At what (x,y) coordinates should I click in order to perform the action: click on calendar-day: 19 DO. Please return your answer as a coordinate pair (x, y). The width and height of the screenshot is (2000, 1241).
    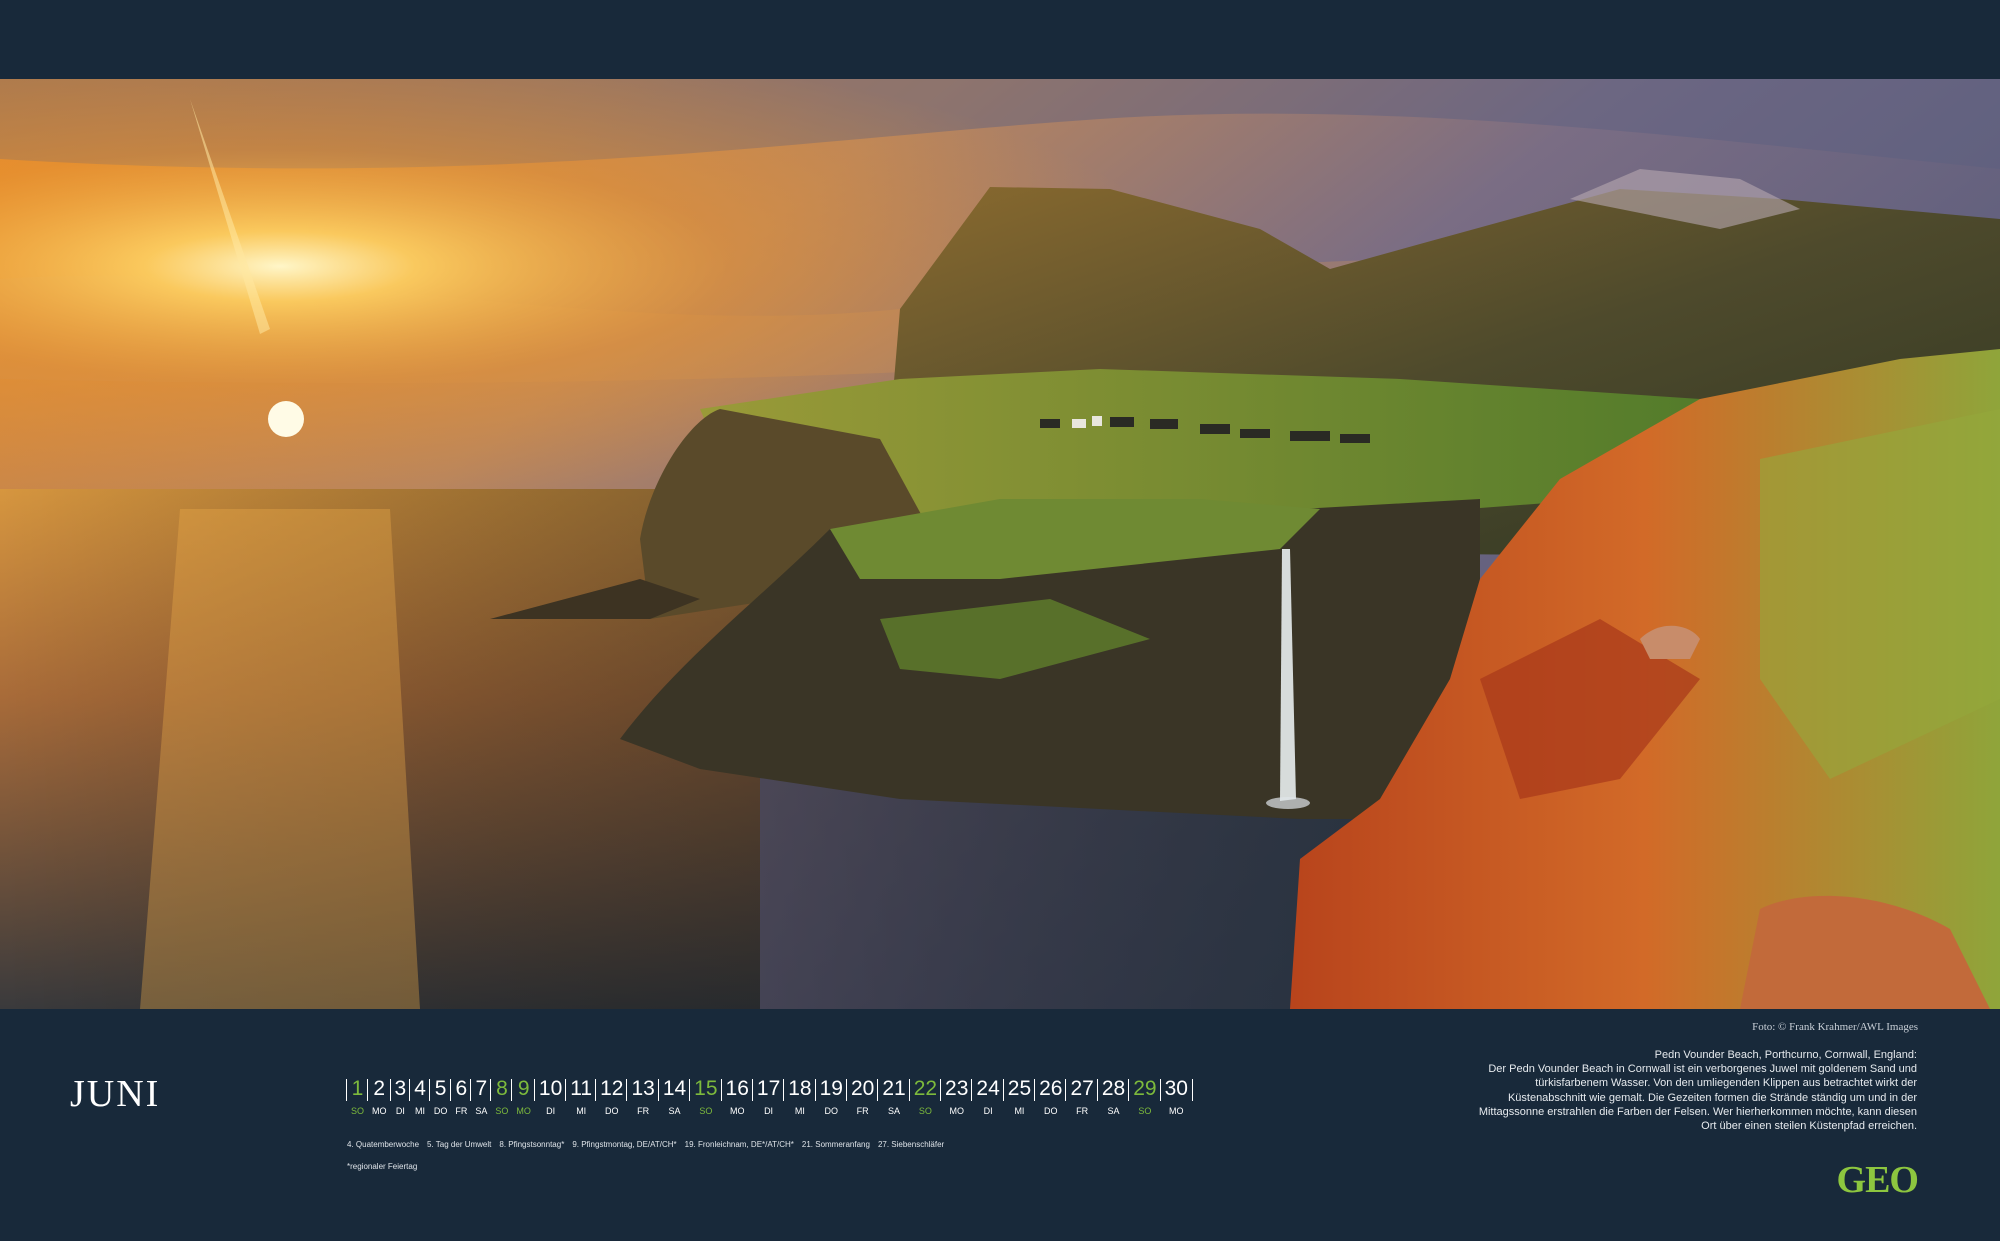
    Looking at the image, I should click on (830, 1097).